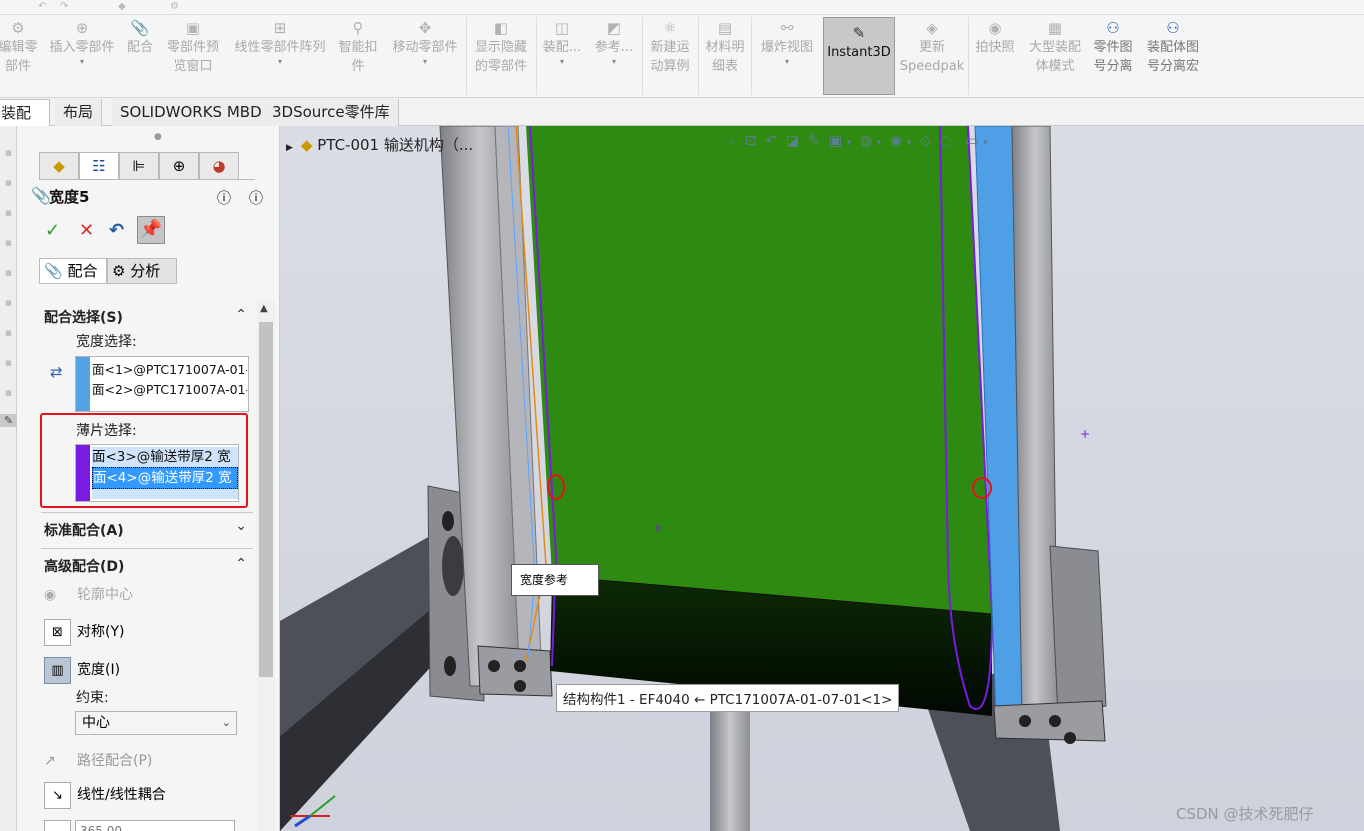  What do you see at coordinates (224, 198) in the screenshot?
I see `detailed-preview-icon: ⓘ` at bounding box center [224, 198].